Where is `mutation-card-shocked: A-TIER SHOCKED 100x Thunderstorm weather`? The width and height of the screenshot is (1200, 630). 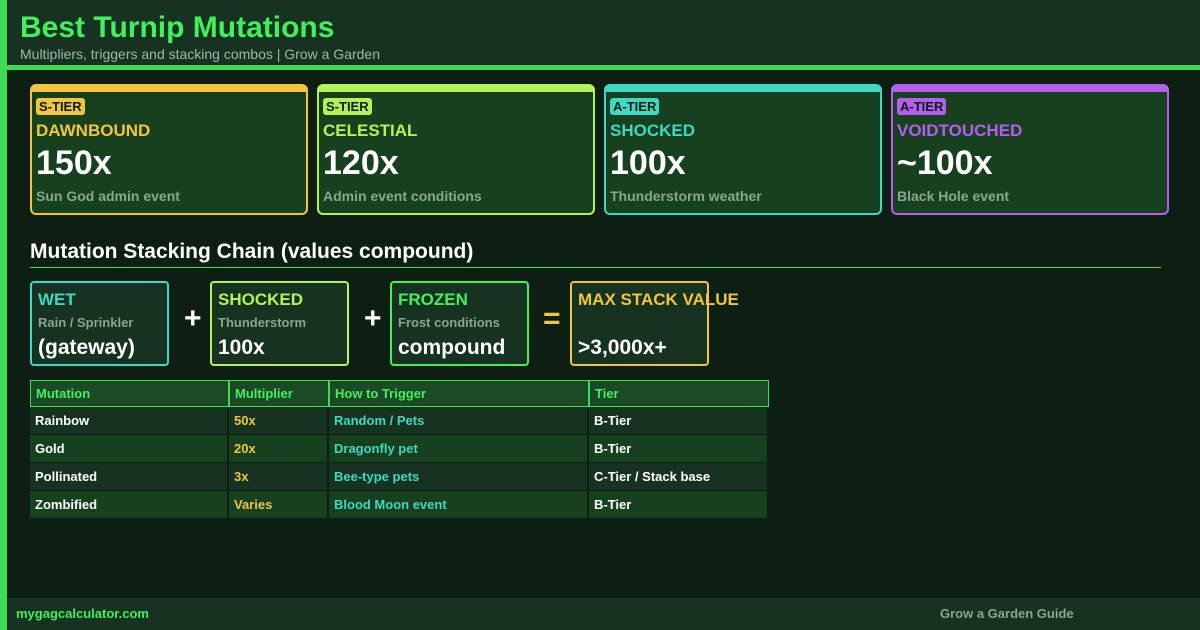 mutation-card-shocked: A-TIER SHOCKED 100x Thunderstorm weather is located at coordinates (743, 149).